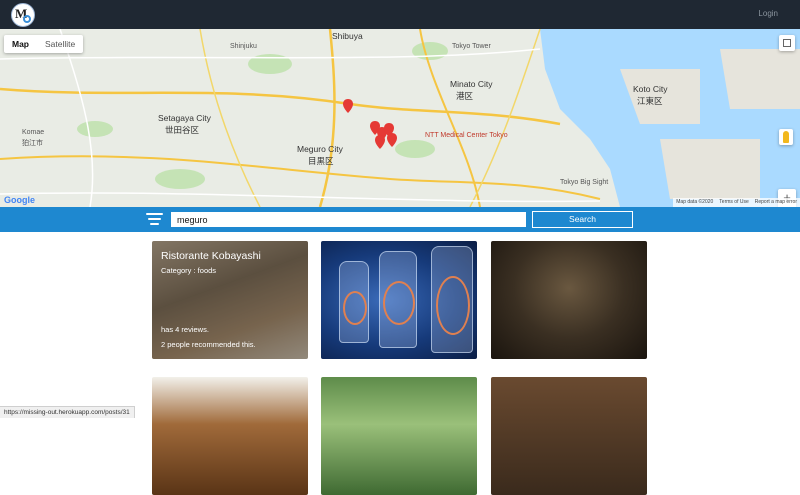 The width and height of the screenshot is (800, 495). What do you see at coordinates (347, 36) in the screenshot?
I see `map-label: Shibuya` at bounding box center [347, 36].